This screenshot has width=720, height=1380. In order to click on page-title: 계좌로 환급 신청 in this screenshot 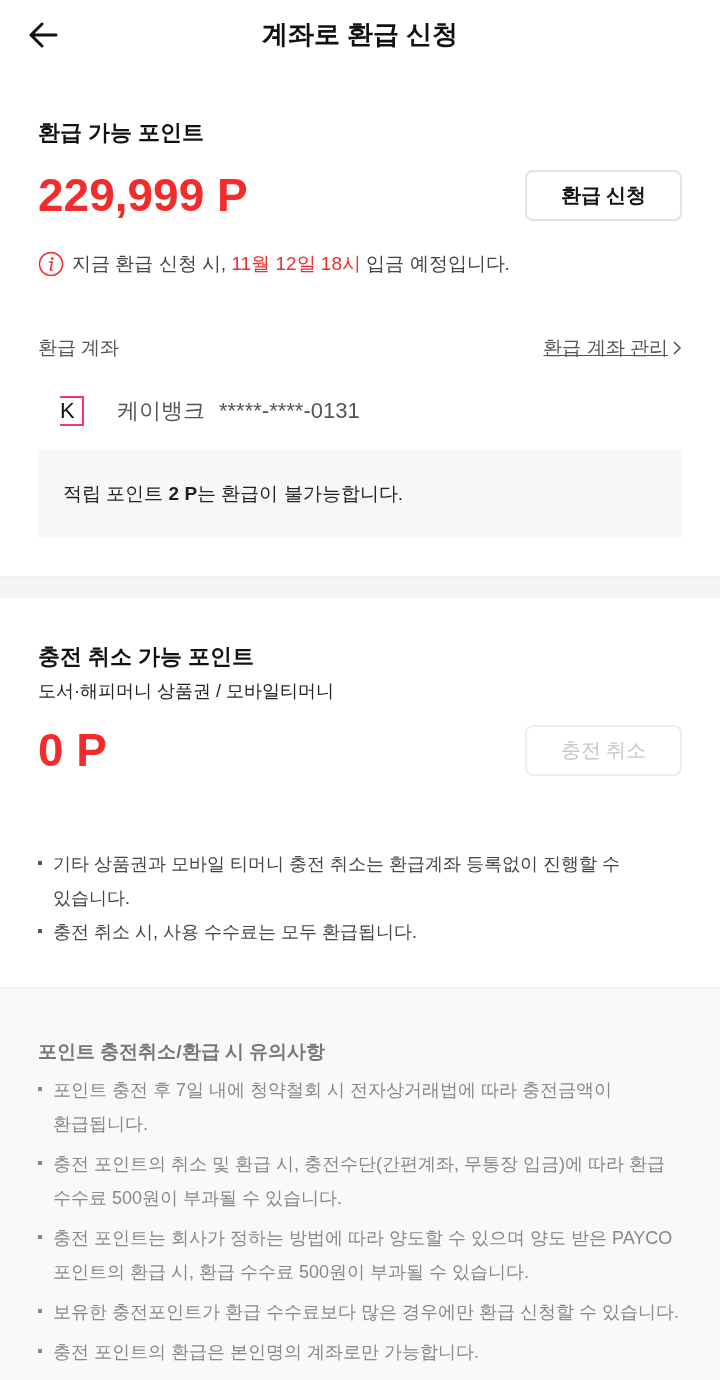, I will do `click(360, 34)`.